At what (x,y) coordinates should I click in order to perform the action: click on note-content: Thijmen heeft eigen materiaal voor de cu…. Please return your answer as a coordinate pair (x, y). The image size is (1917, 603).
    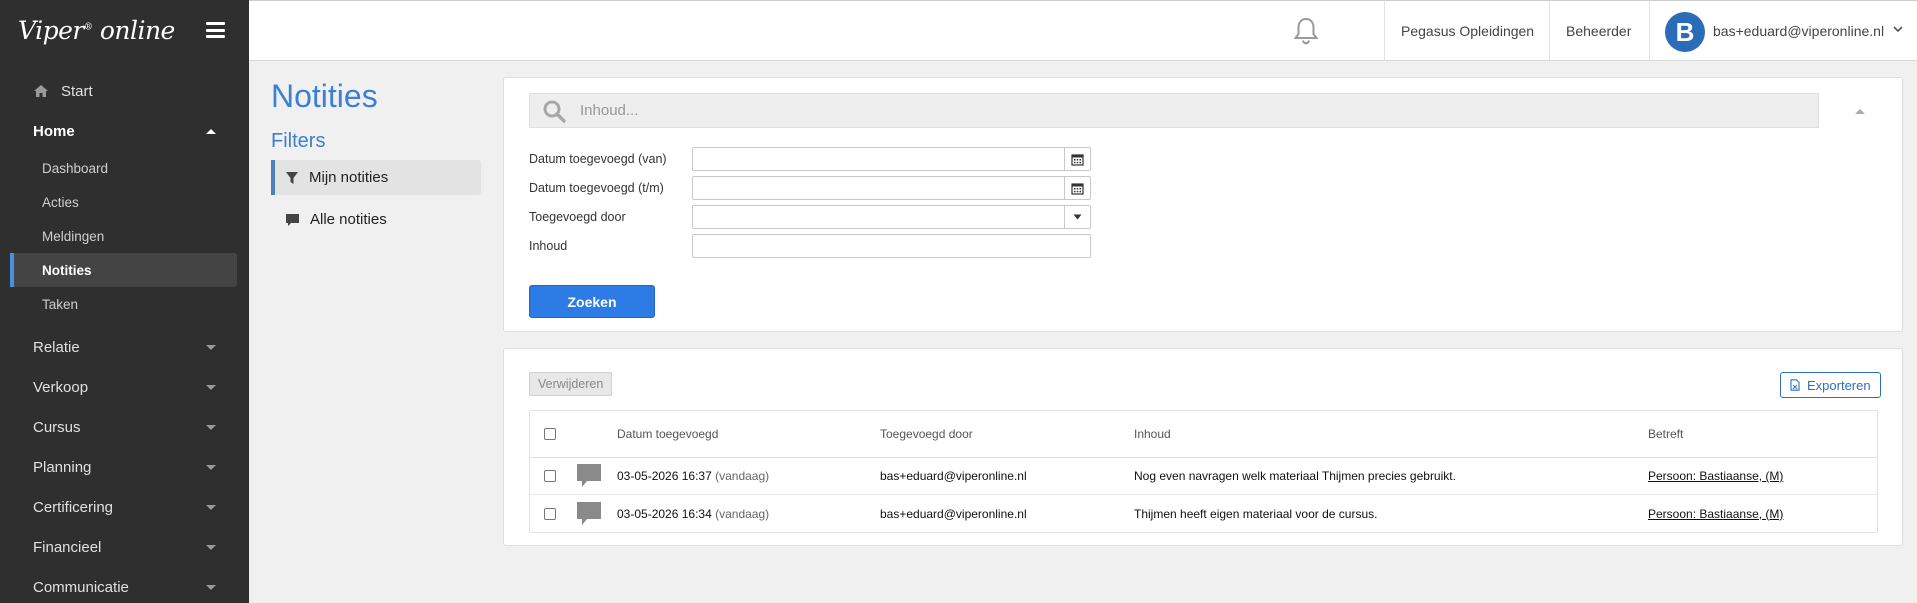
    Looking at the image, I should click on (1256, 513).